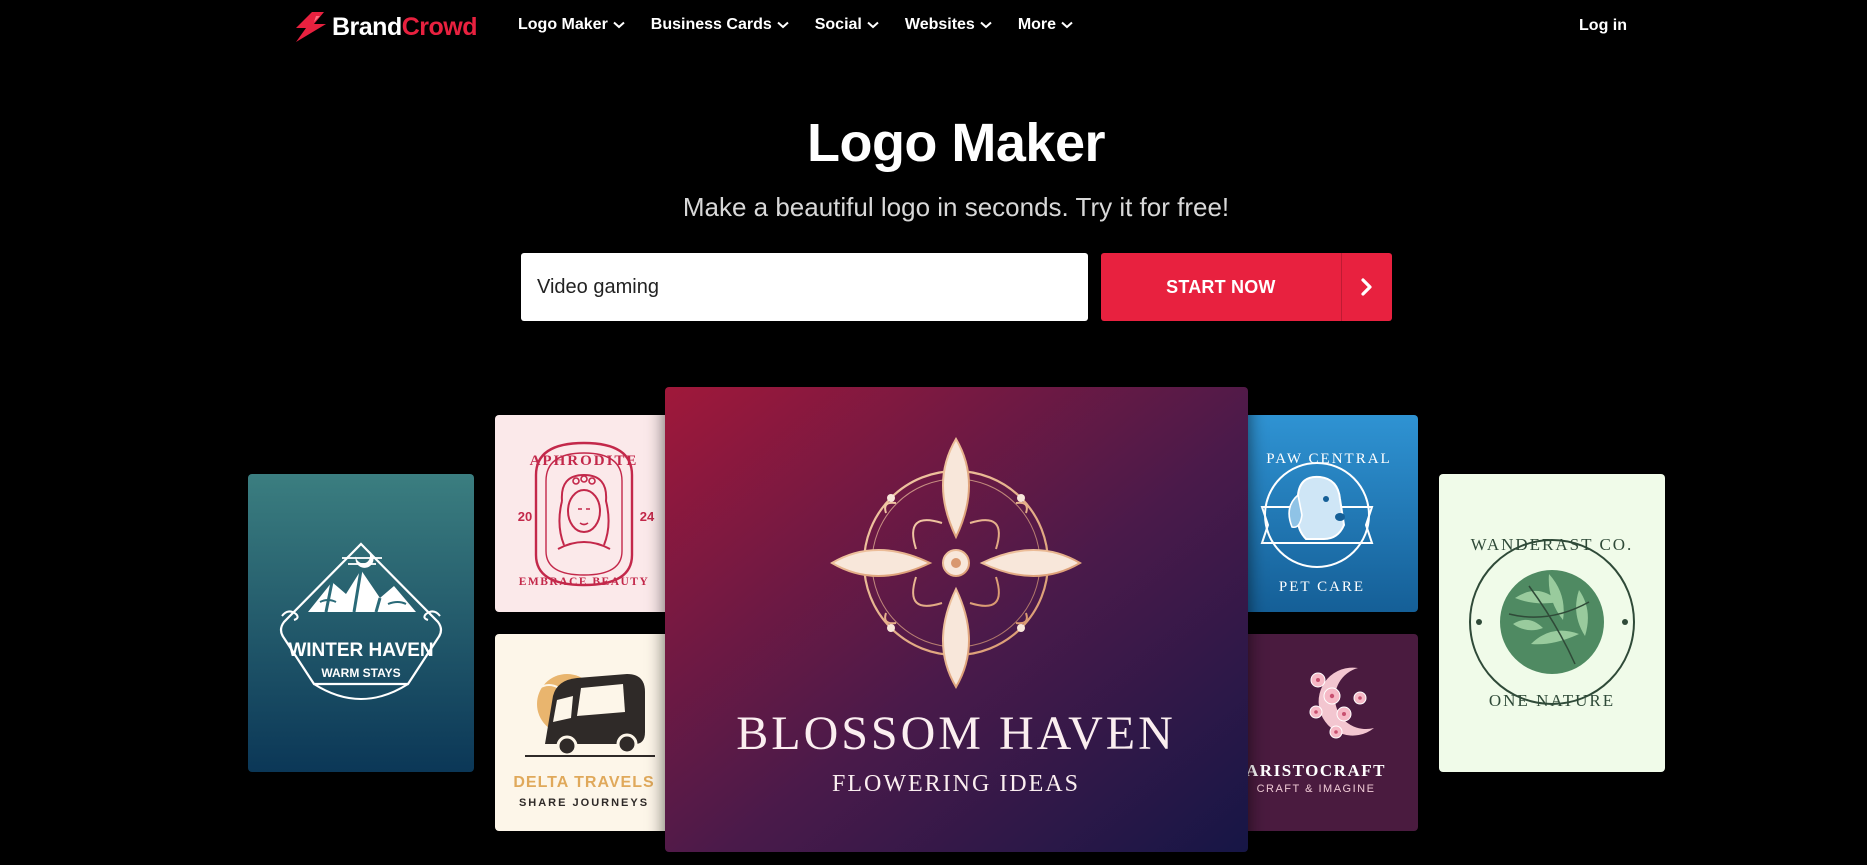 The image size is (1867, 865). What do you see at coordinates (563, 24) in the screenshot?
I see `menu-label: Logo Maker` at bounding box center [563, 24].